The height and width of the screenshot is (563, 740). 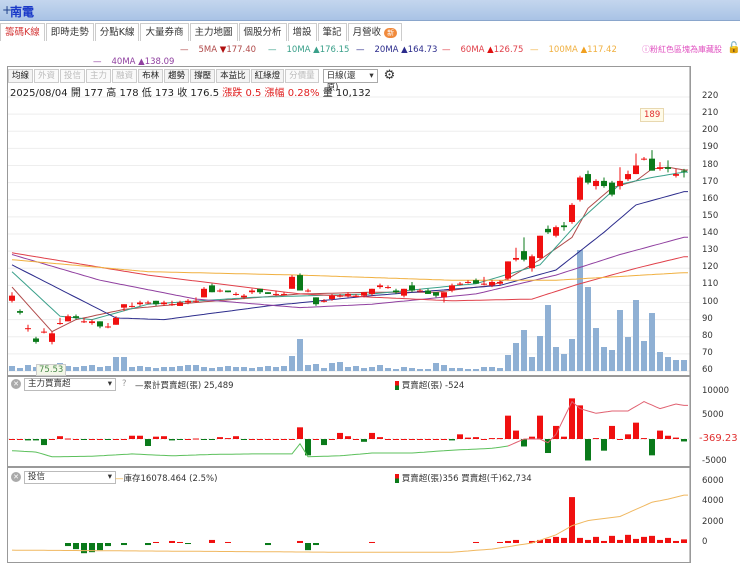 I want to click on y-tick-label: 70, so click(x=707, y=352).